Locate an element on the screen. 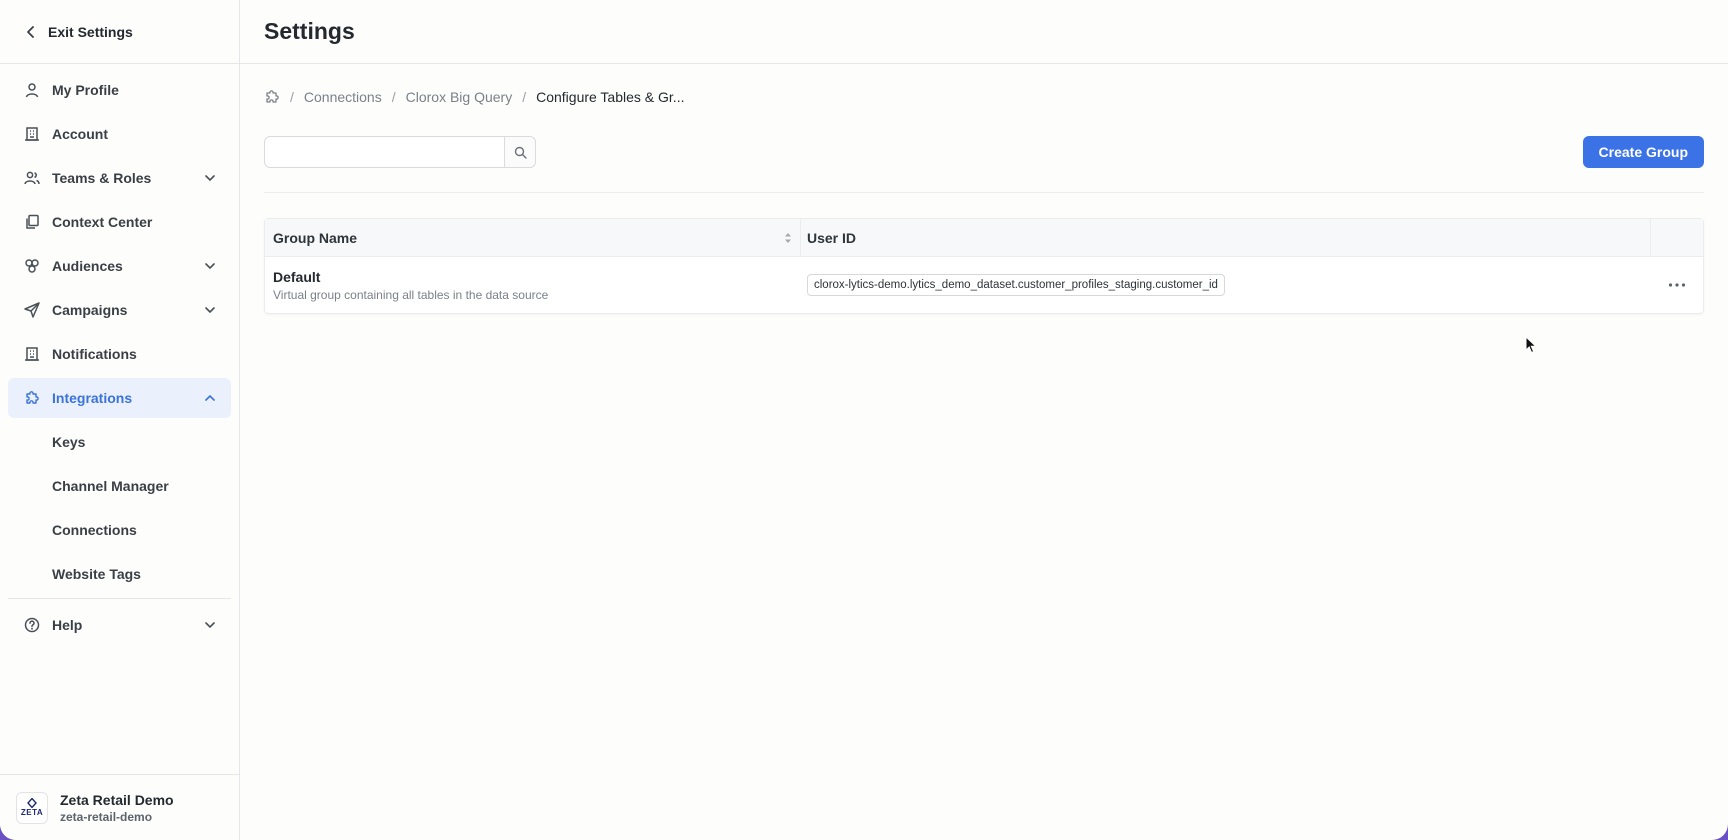 The image size is (1728, 840). sidebar-item-account: Account is located at coordinates (119, 134).